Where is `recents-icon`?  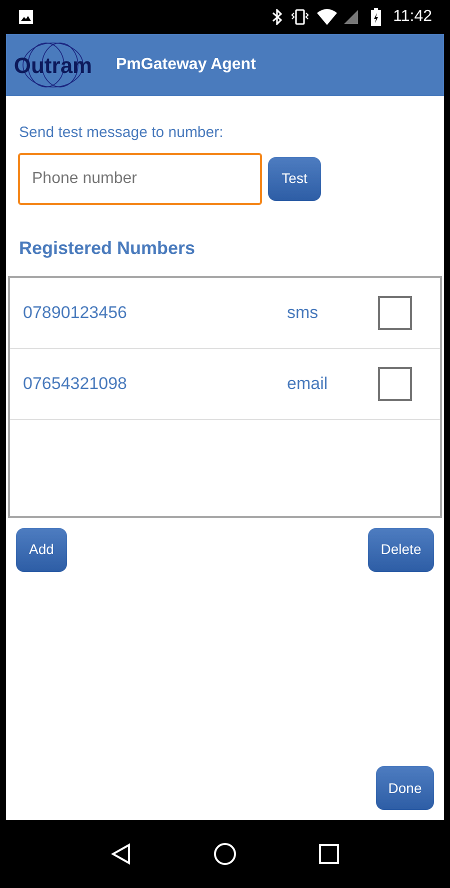
recents-icon is located at coordinates (329, 854).